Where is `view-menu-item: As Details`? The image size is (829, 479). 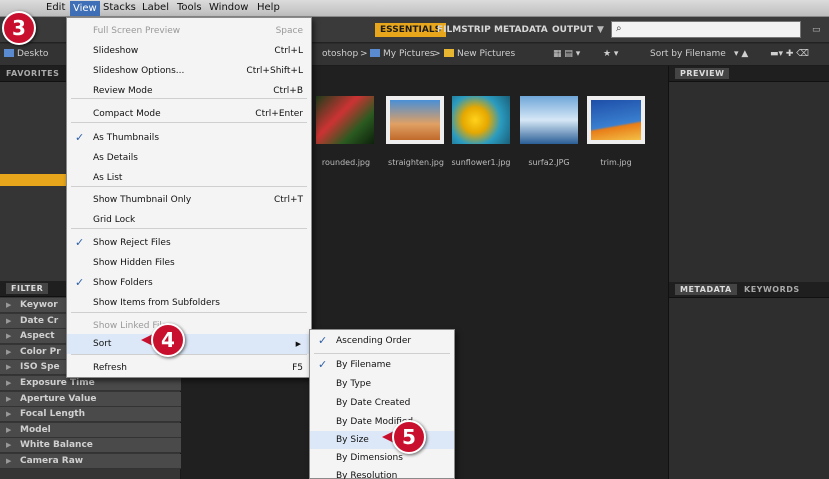 view-menu-item: As Details is located at coordinates (189, 158).